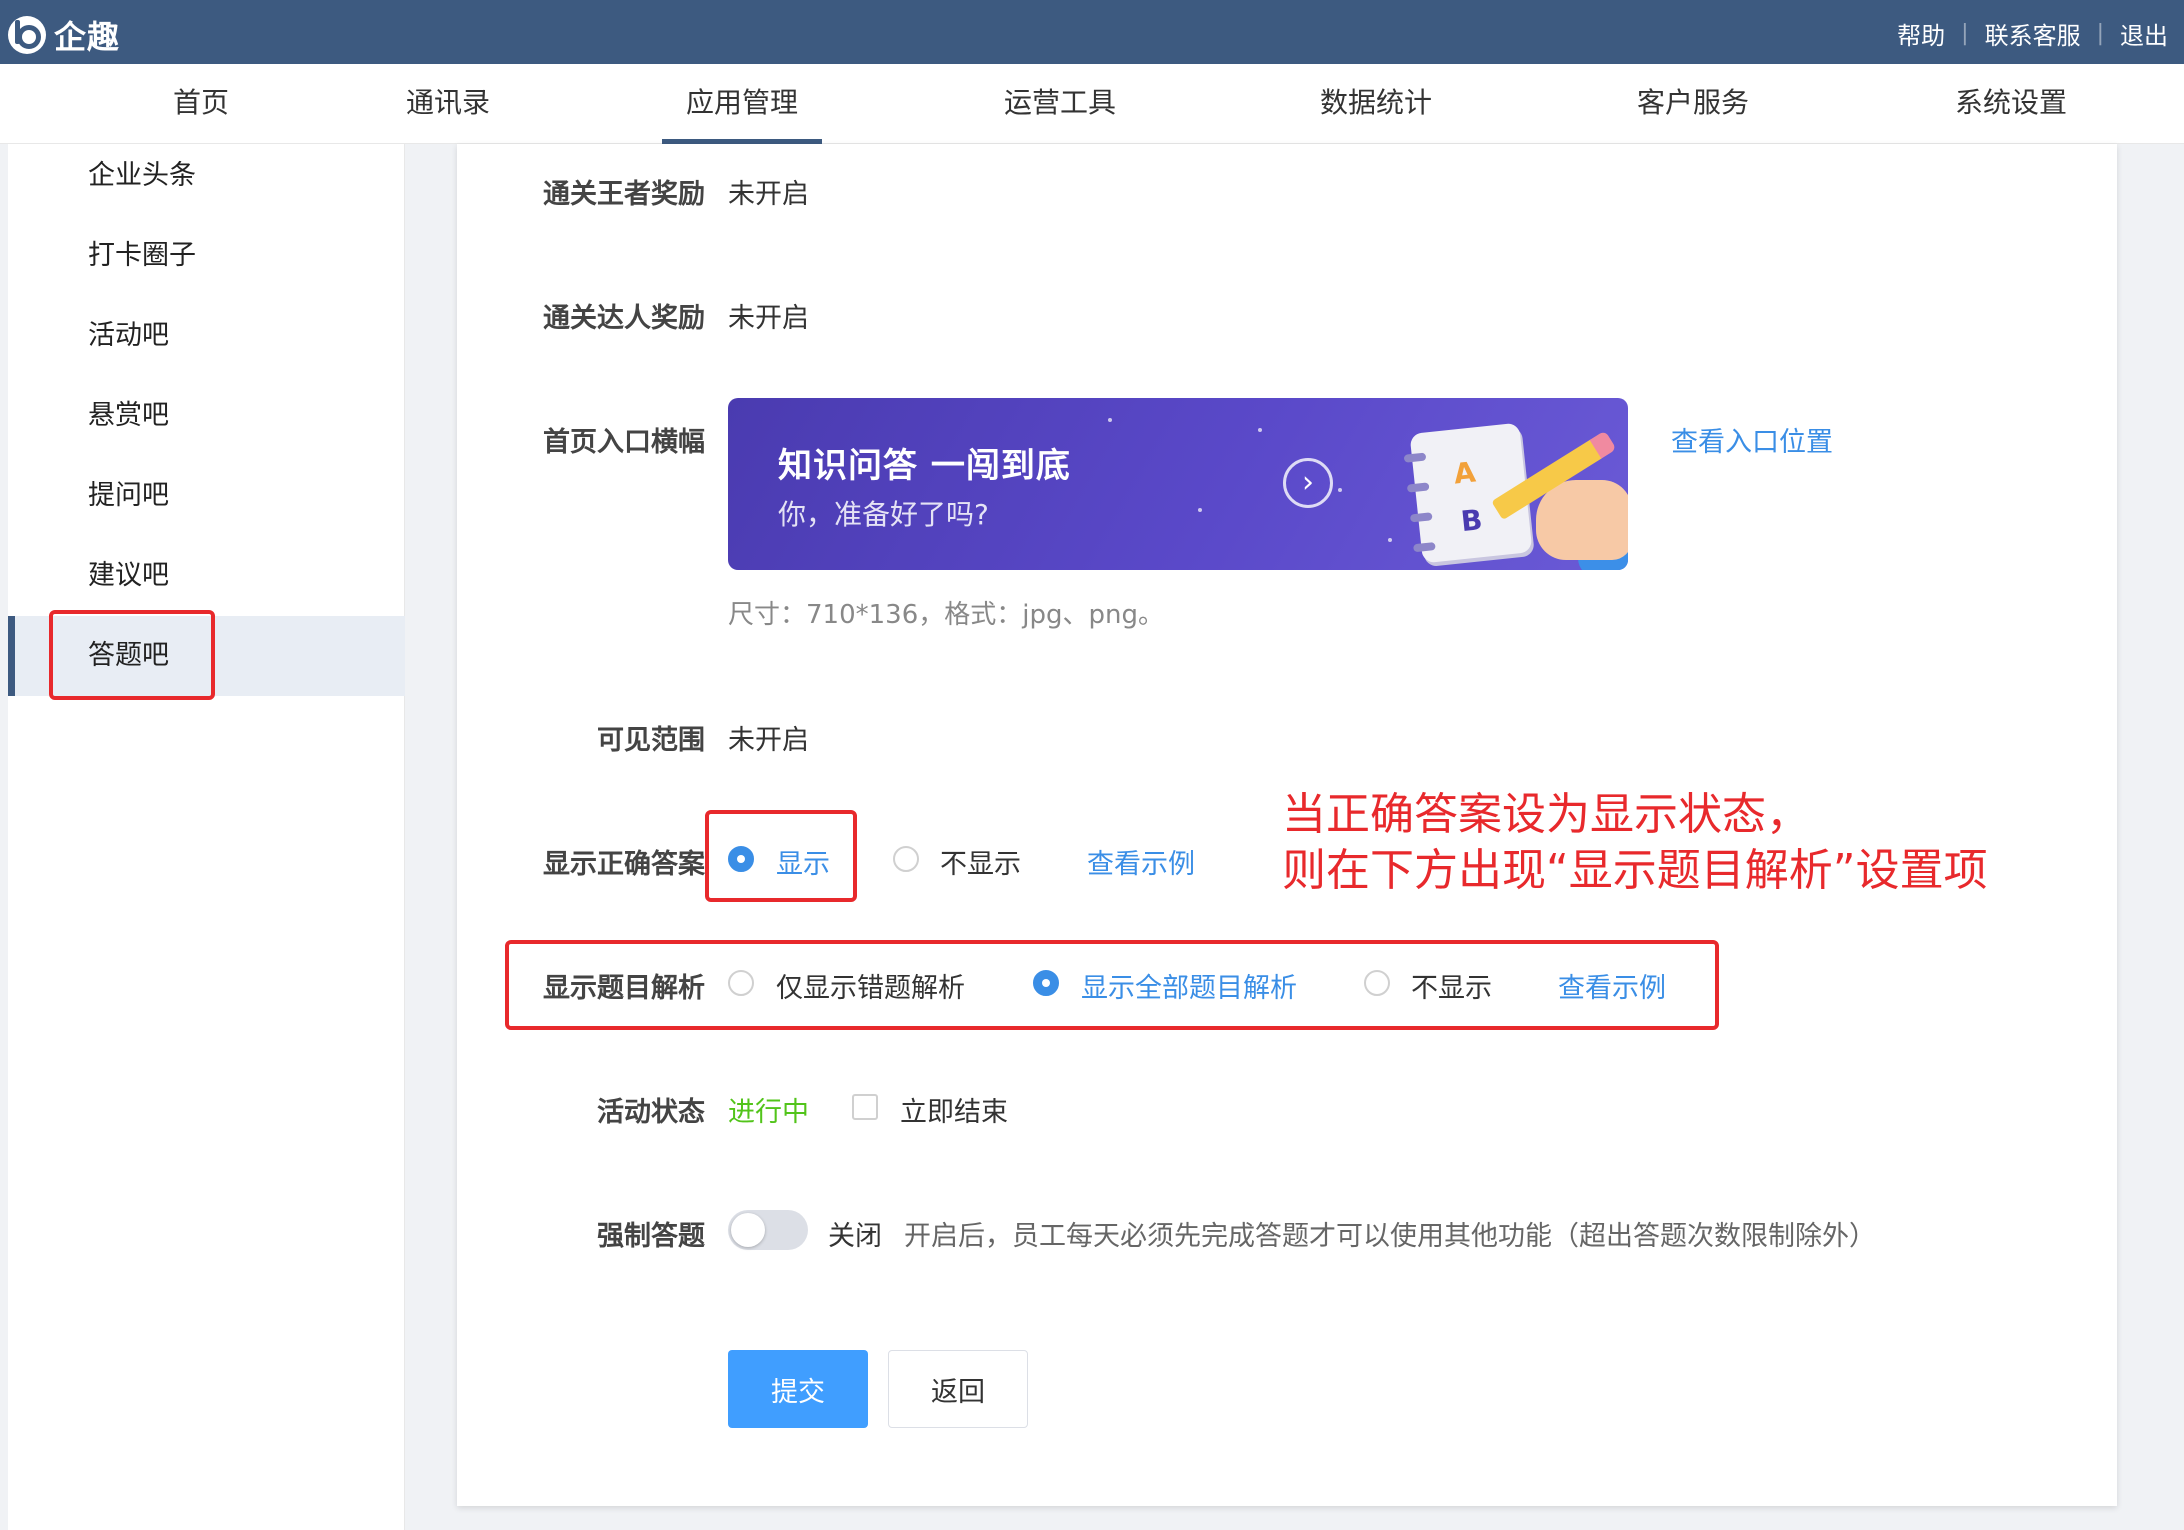  What do you see at coordinates (2144, 33) in the screenshot?
I see `logout-link: 退出` at bounding box center [2144, 33].